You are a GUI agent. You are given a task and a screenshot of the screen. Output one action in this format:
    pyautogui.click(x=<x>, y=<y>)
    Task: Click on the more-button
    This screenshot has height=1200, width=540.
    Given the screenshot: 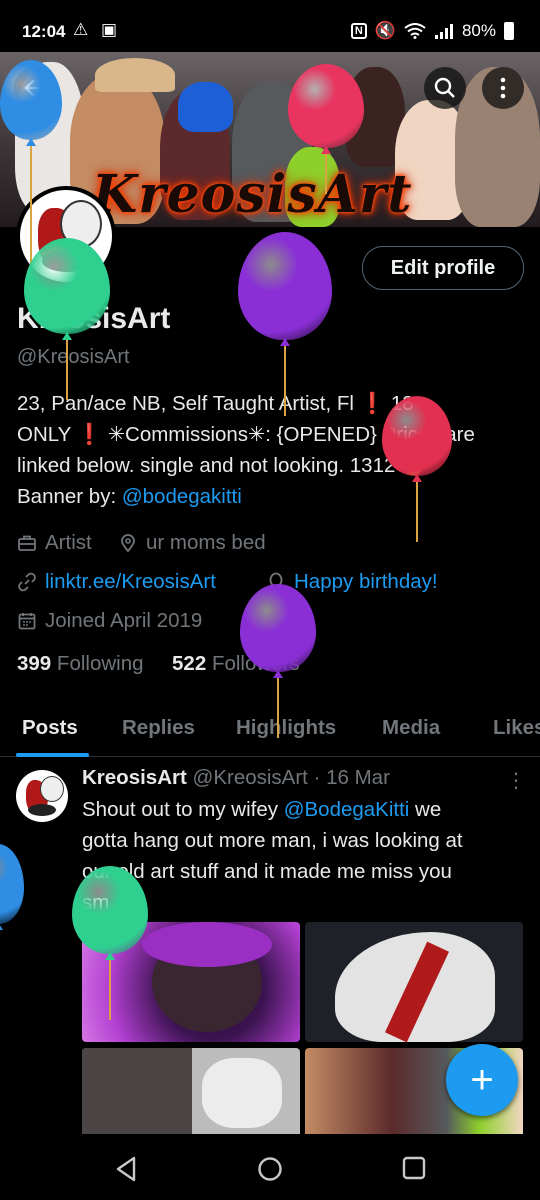 What is the action you would take?
    pyautogui.click(x=503, y=88)
    